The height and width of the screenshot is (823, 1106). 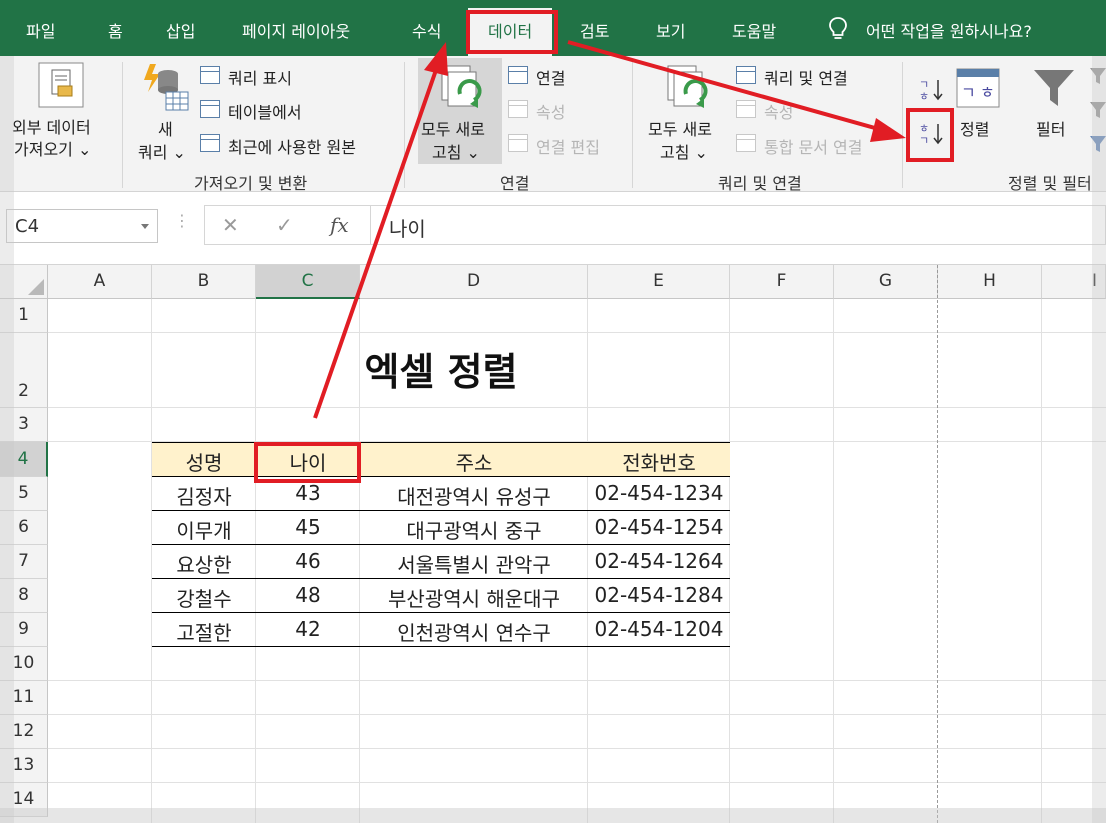 What do you see at coordinates (474, 459) in the screenshot?
I see `header-address: 주소` at bounding box center [474, 459].